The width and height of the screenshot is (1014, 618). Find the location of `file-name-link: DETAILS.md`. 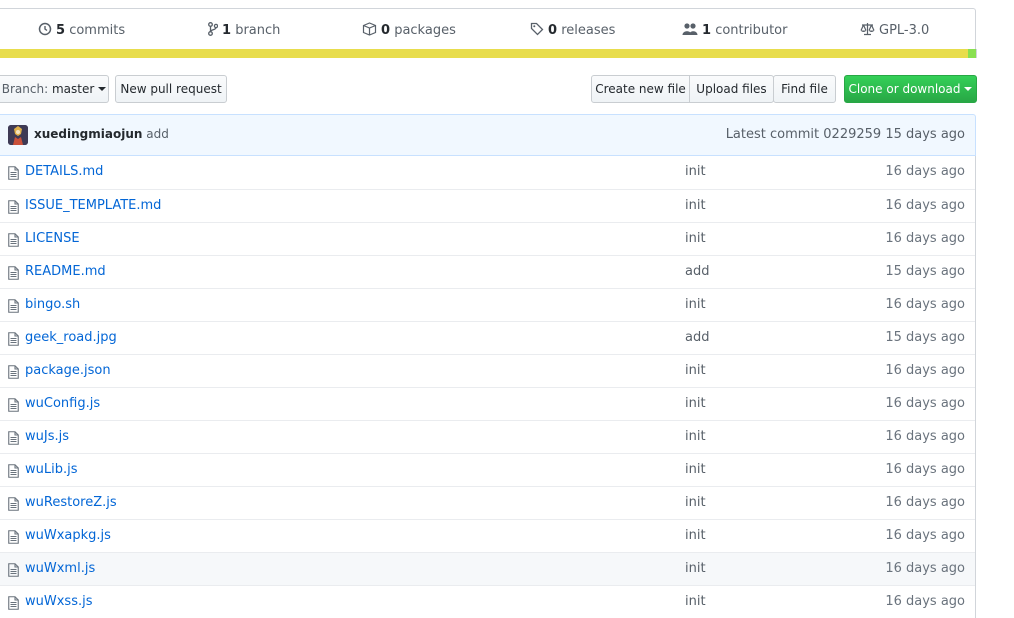

file-name-link: DETAILS.md is located at coordinates (64, 171).